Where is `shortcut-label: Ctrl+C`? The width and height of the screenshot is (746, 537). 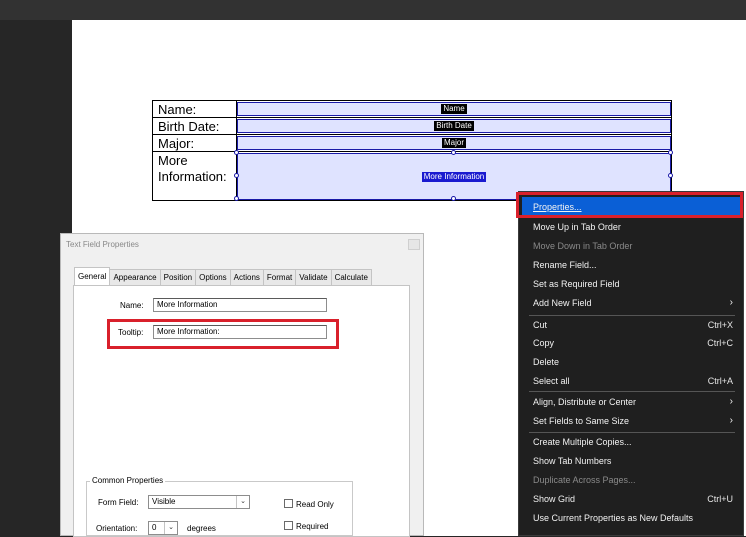
shortcut-label: Ctrl+C is located at coordinates (720, 343).